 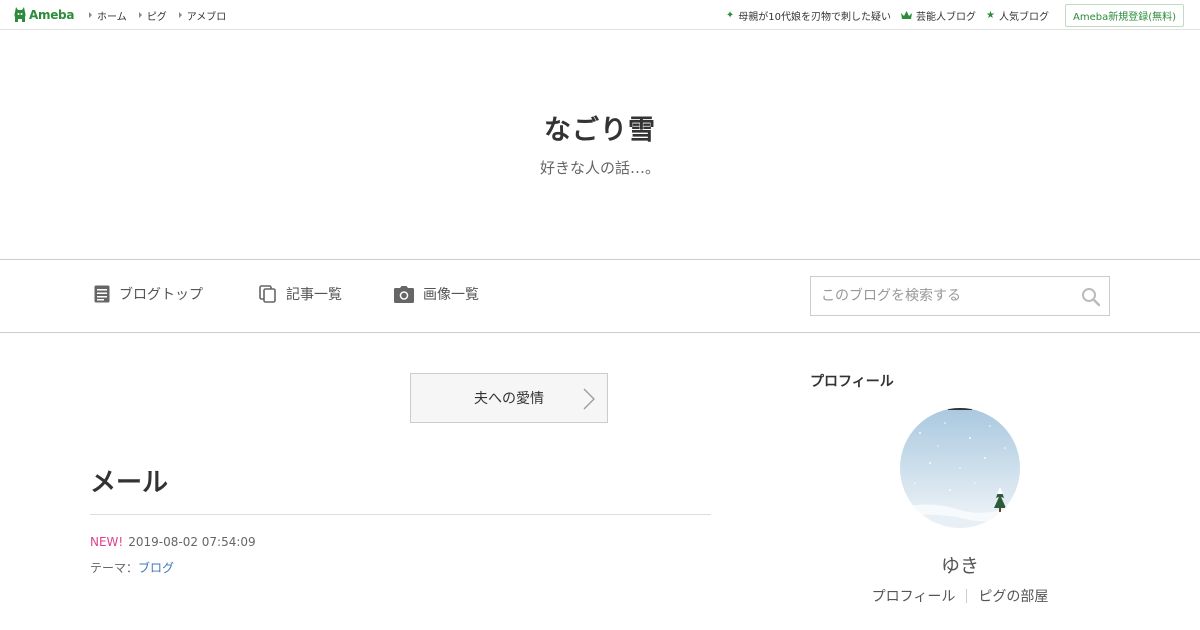 What do you see at coordinates (599, 168) in the screenshot?
I see `blog-description: 好きな人の話…。` at bounding box center [599, 168].